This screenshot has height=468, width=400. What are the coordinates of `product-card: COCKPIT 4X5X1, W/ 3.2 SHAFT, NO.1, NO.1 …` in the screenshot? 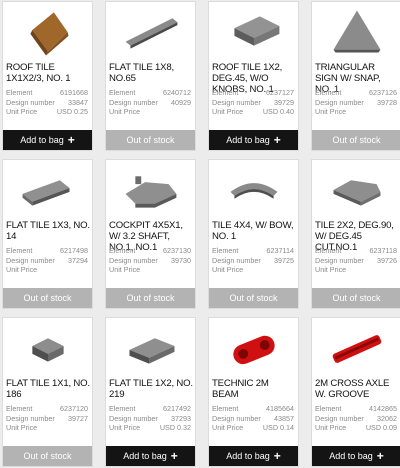 It's located at (150, 234).